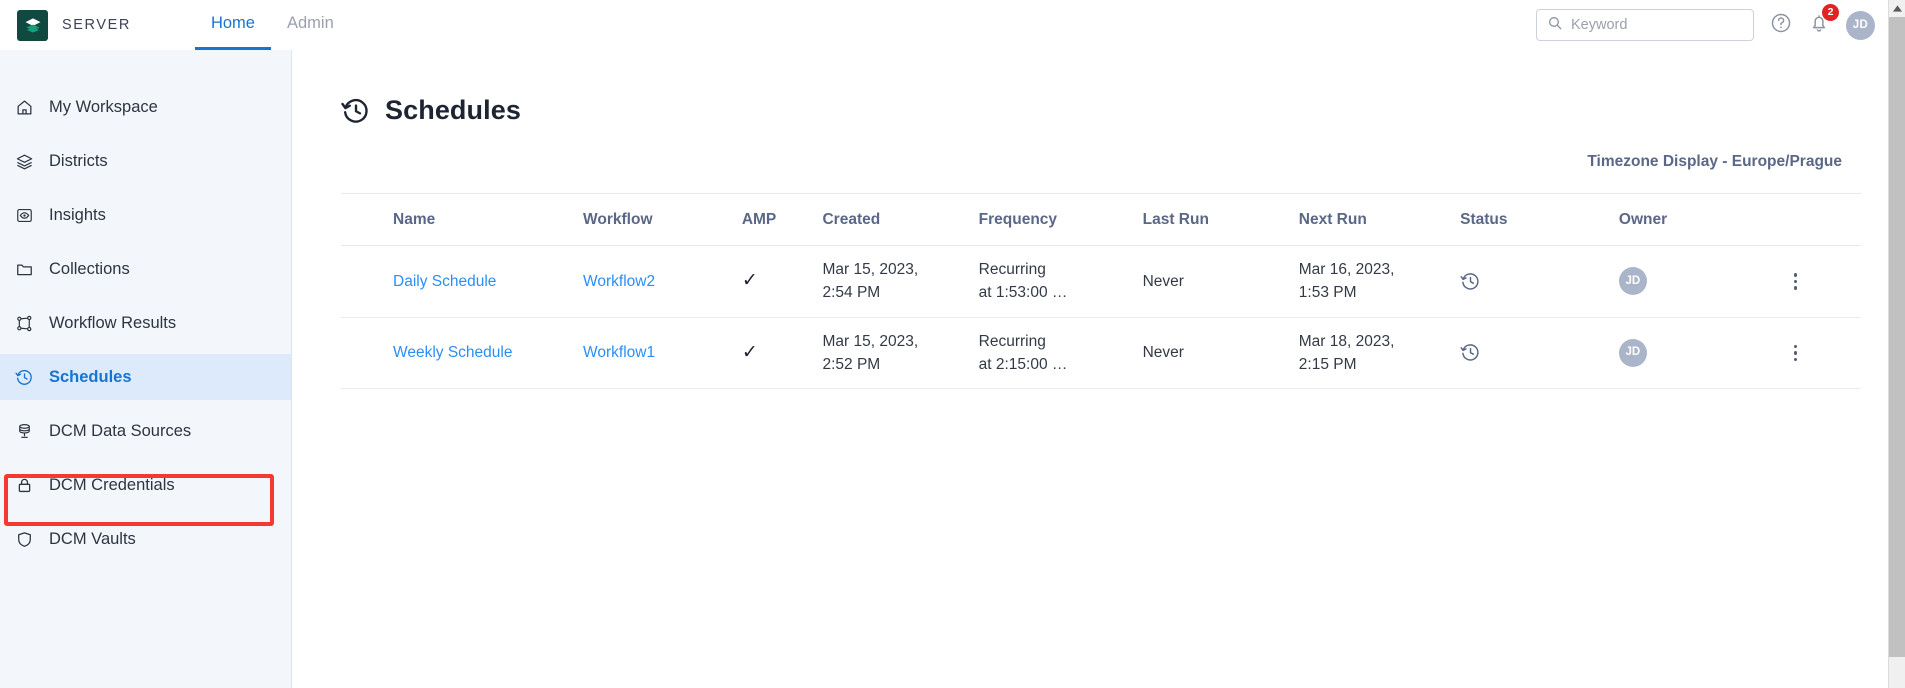 Image resolution: width=1905 pixels, height=688 pixels. Describe the element at coordinates (1346, 281) in the screenshot. I see `next-run-value: Mar 16, 2023, 1:53 PM` at that location.